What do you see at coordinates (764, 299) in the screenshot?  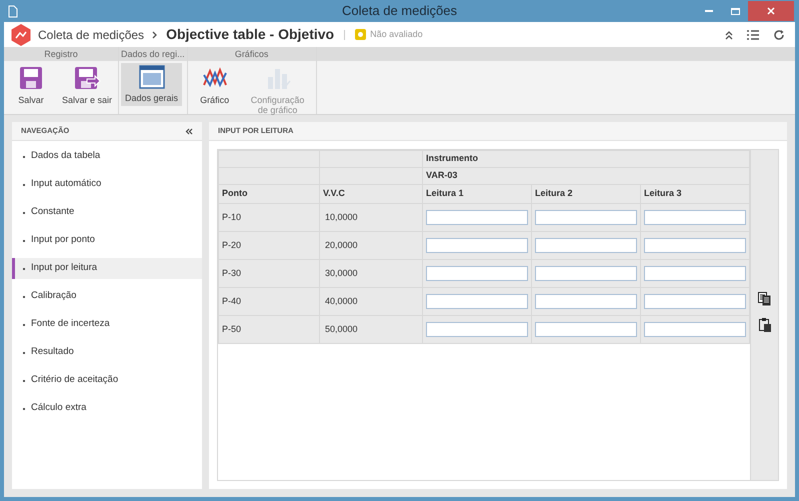 I see `copy-icon` at bounding box center [764, 299].